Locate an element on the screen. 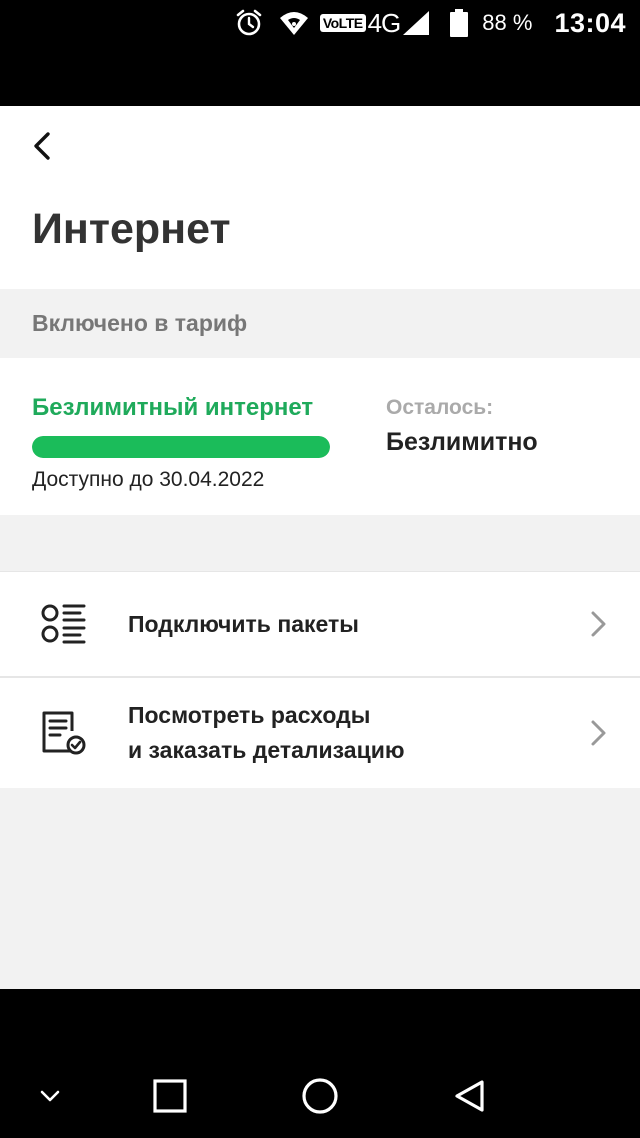  section-label: Включено в тариф is located at coordinates (140, 323).